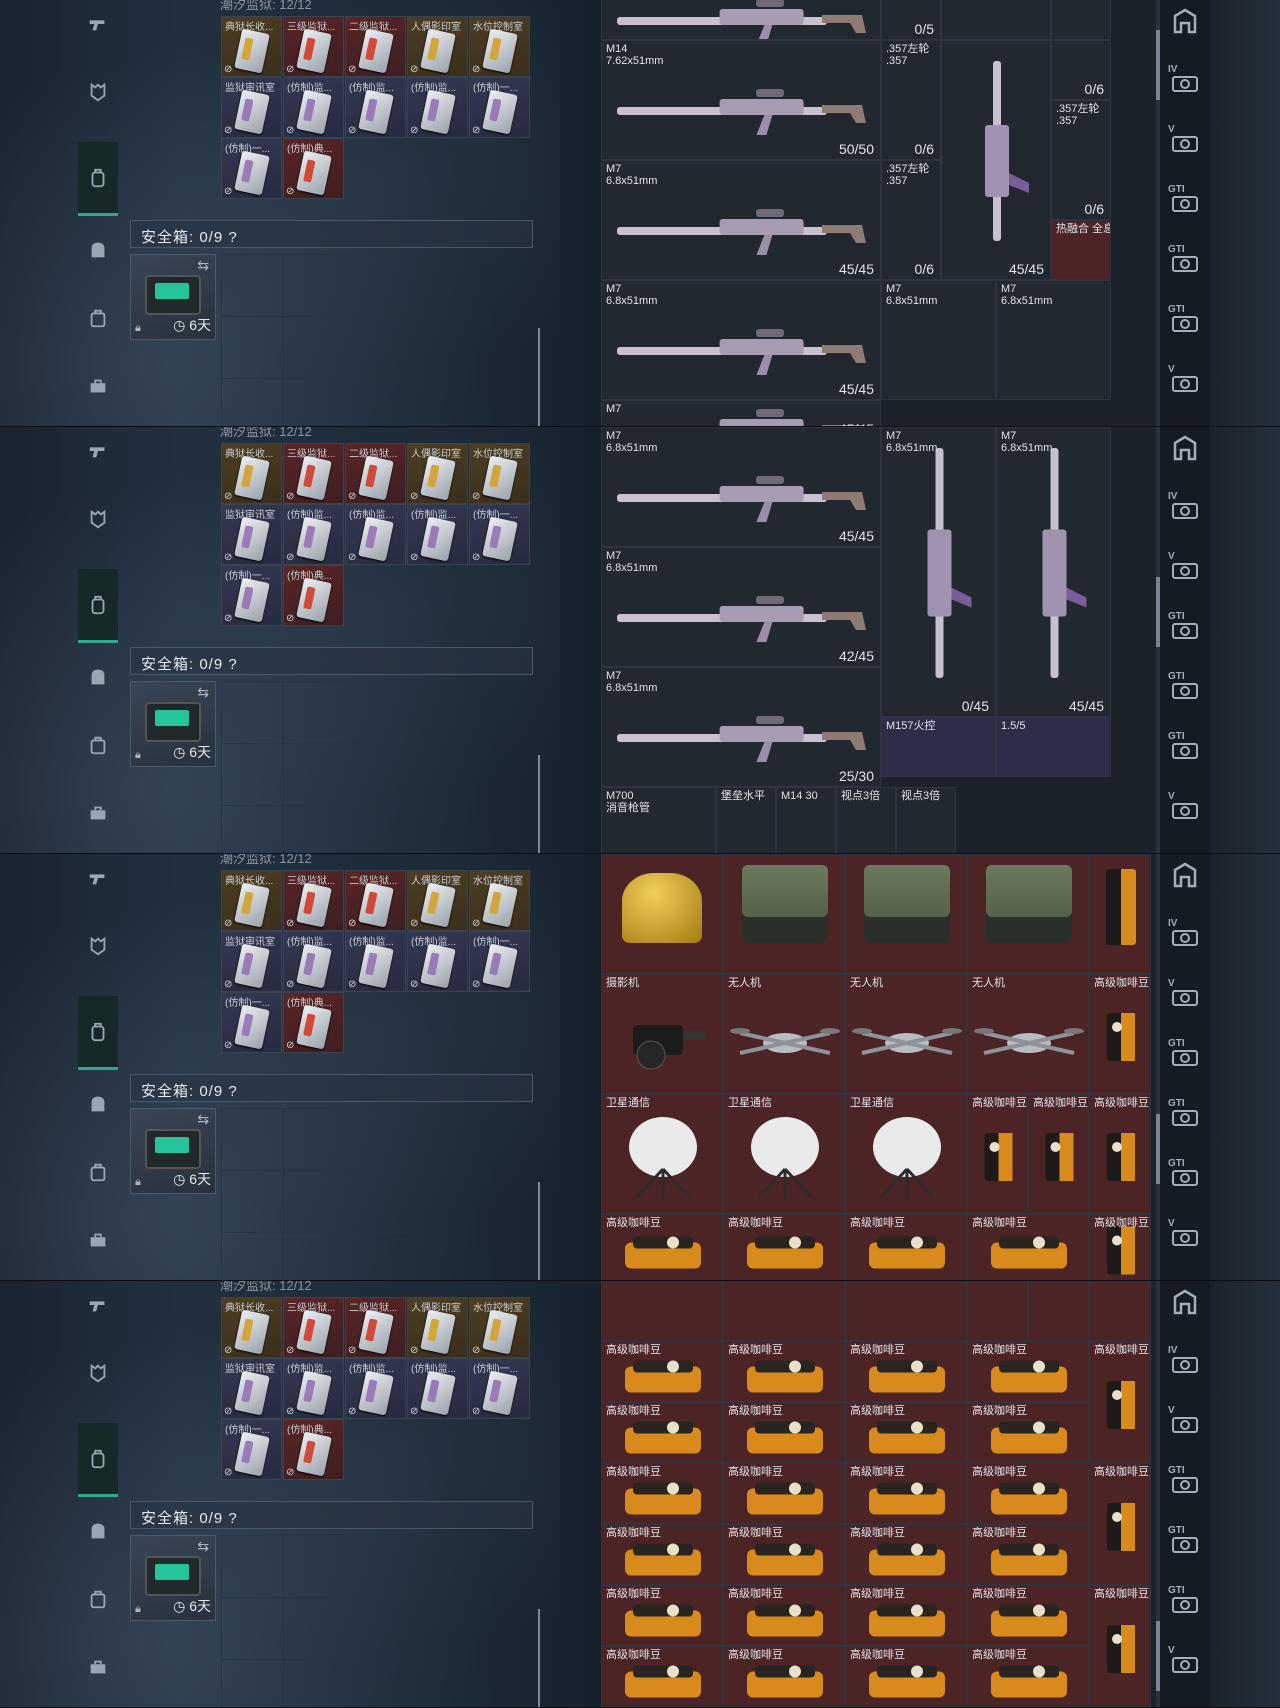  Describe the element at coordinates (938, 572) in the screenshot. I see `stash-item: M7 6.8x51mm 0/45` at that location.